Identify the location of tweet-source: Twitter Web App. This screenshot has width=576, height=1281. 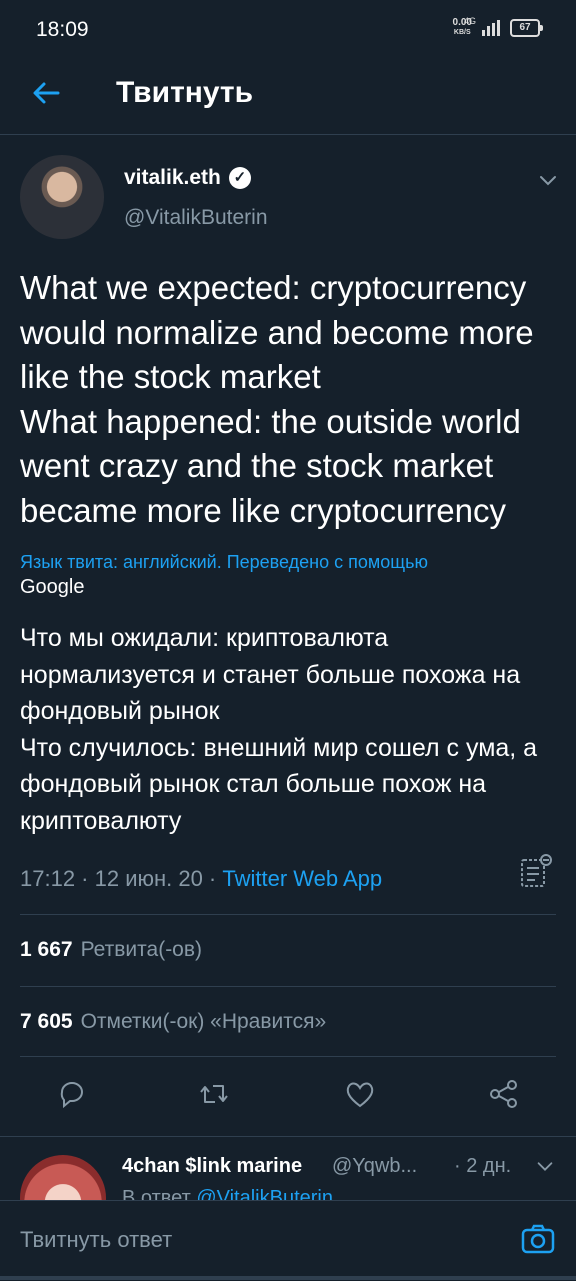
(302, 878).